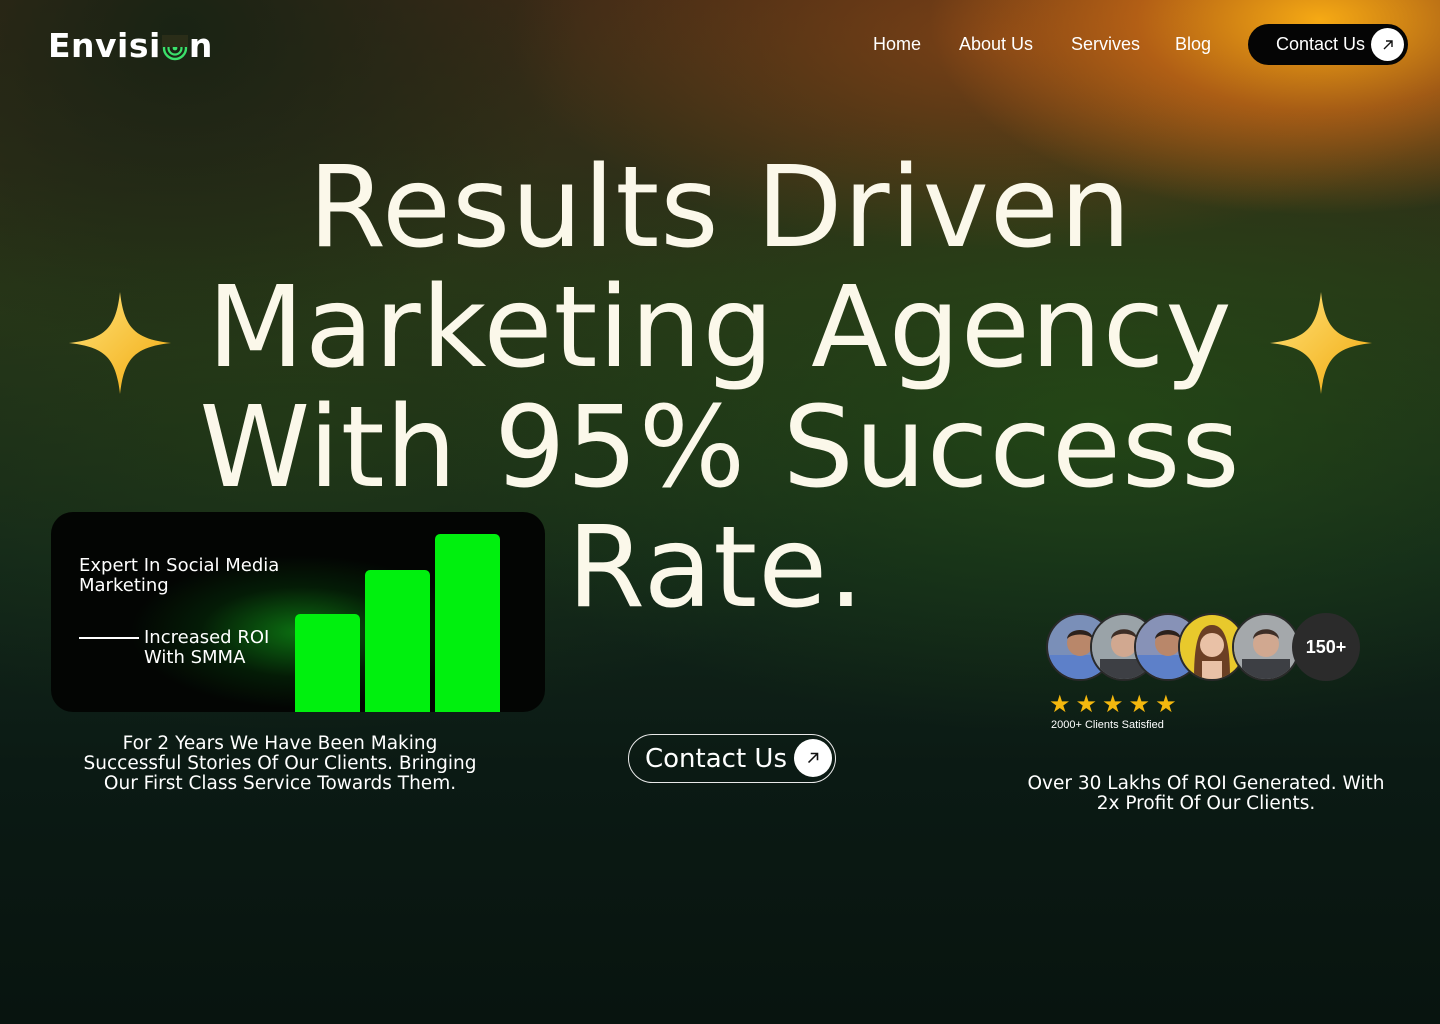  I want to click on rating-stars: ★ ★ ★ ★ ★, so click(1113, 704).